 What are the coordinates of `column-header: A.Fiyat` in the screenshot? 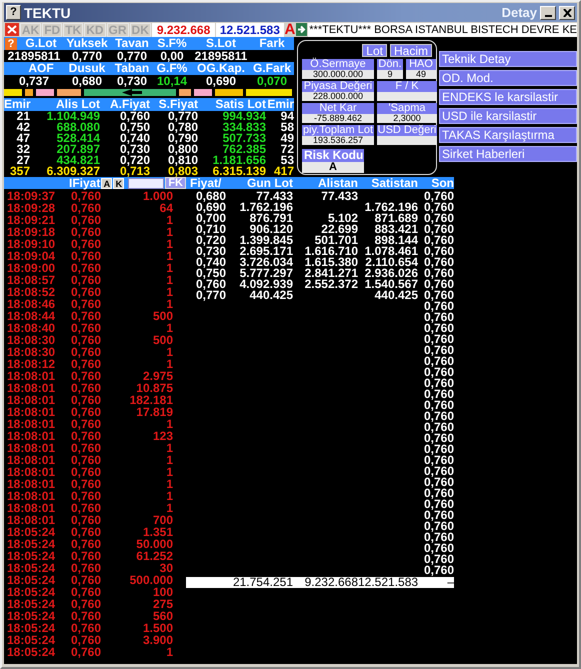 It's located at (129, 104).